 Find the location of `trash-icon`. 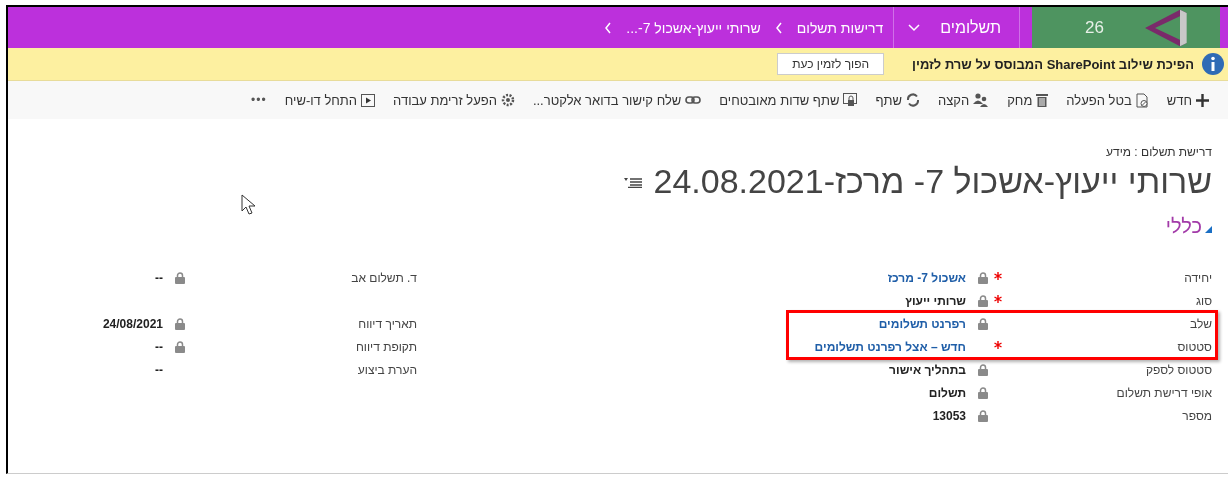

trash-icon is located at coordinates (1042, 100).